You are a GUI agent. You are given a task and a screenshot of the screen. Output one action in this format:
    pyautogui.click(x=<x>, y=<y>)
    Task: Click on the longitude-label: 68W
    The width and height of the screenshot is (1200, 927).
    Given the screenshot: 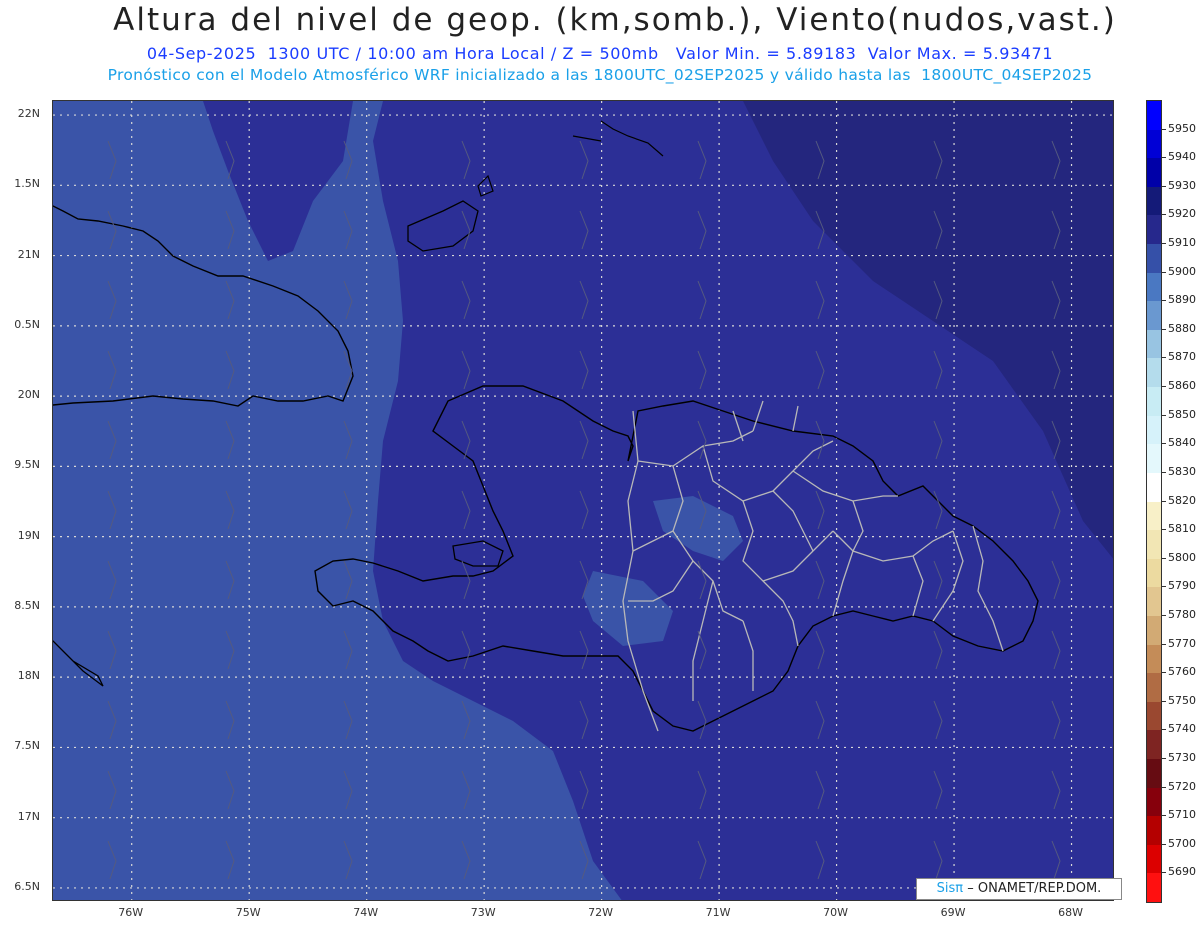 What is the action you would take?
    pyautogui.click(x=1070, y=912)
    